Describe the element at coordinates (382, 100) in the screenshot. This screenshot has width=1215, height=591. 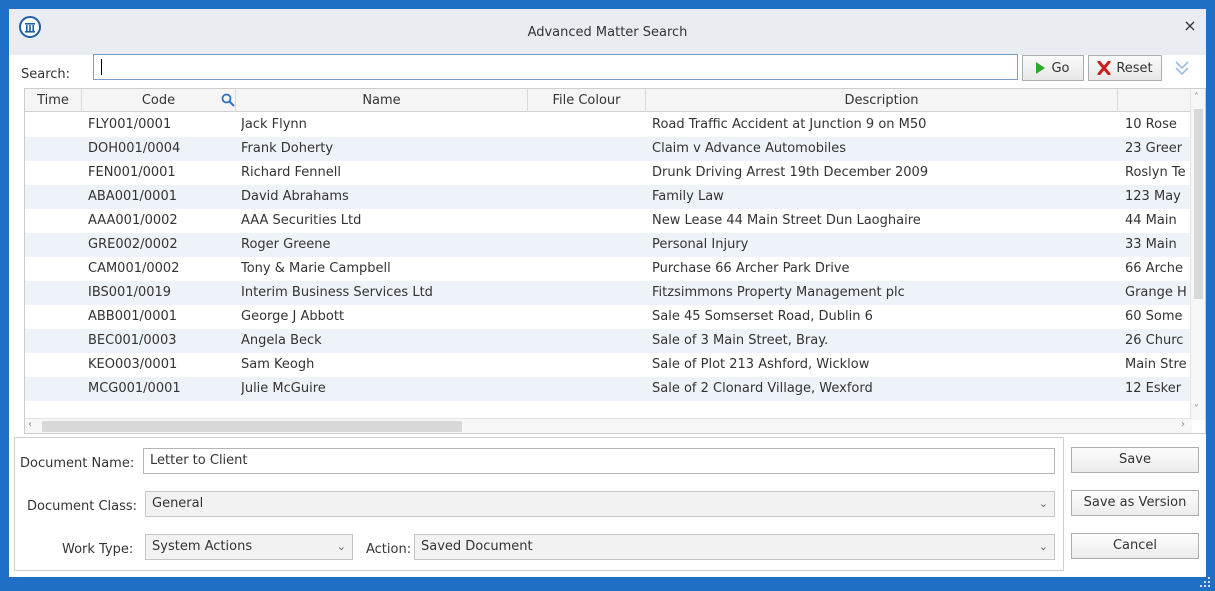
I see `column-header-name: Name` at that location.